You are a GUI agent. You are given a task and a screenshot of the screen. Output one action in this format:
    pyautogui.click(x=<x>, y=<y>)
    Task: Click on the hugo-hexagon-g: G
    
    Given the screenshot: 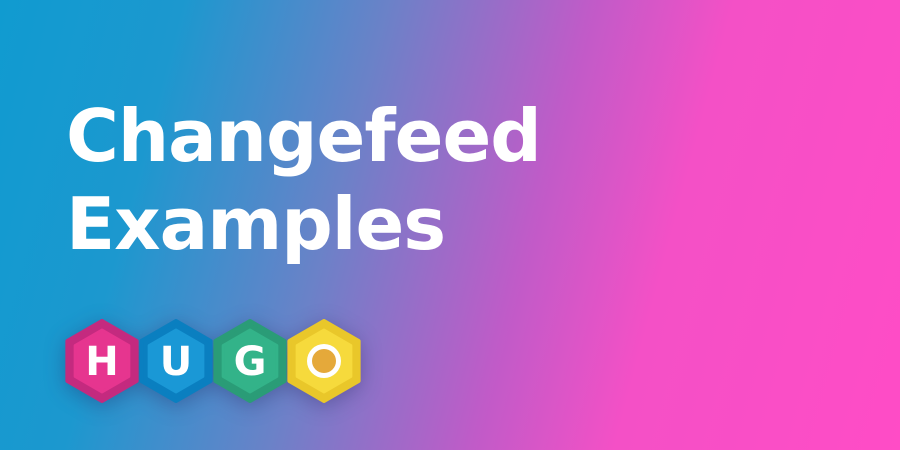 What is the action you would take?
    pyautogui.click(x=250, y=361)
    